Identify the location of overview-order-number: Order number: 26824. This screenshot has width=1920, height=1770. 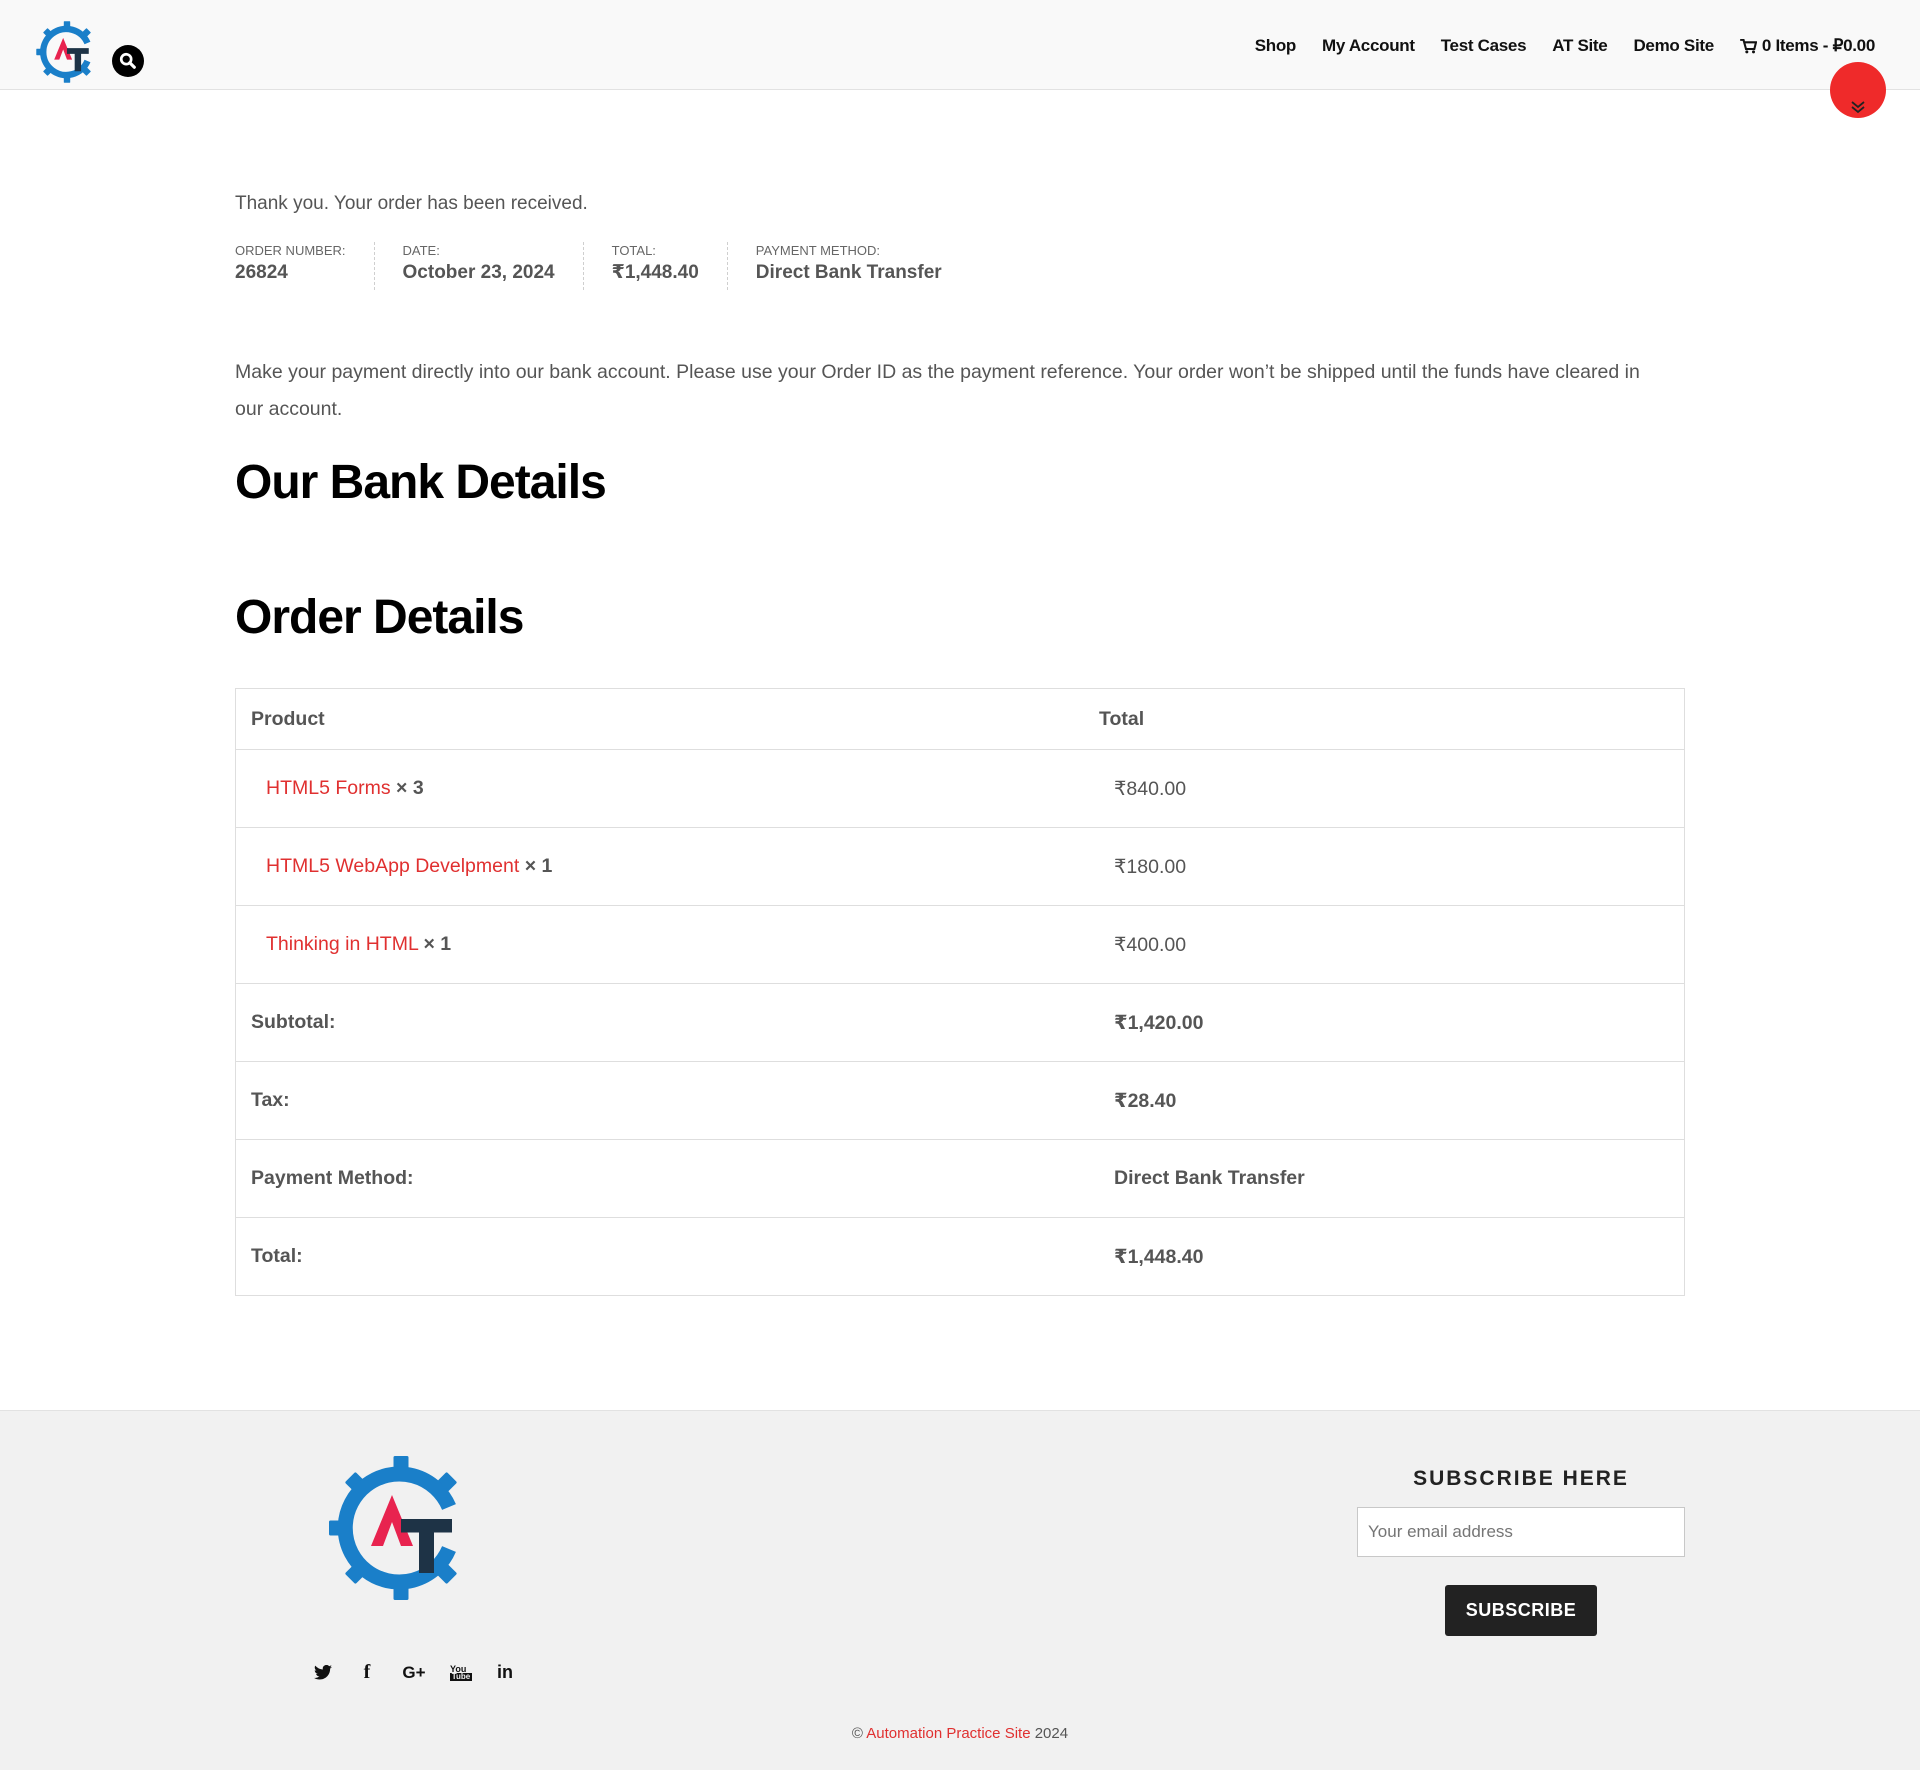
(304, 266).